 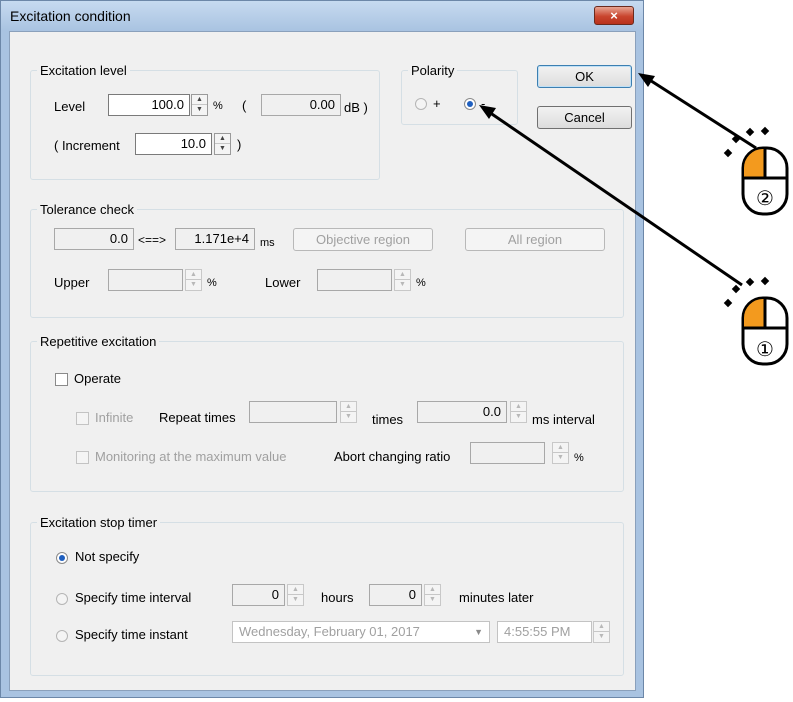 I want to click on arrow-to-ok, so click(x=697, y=111).